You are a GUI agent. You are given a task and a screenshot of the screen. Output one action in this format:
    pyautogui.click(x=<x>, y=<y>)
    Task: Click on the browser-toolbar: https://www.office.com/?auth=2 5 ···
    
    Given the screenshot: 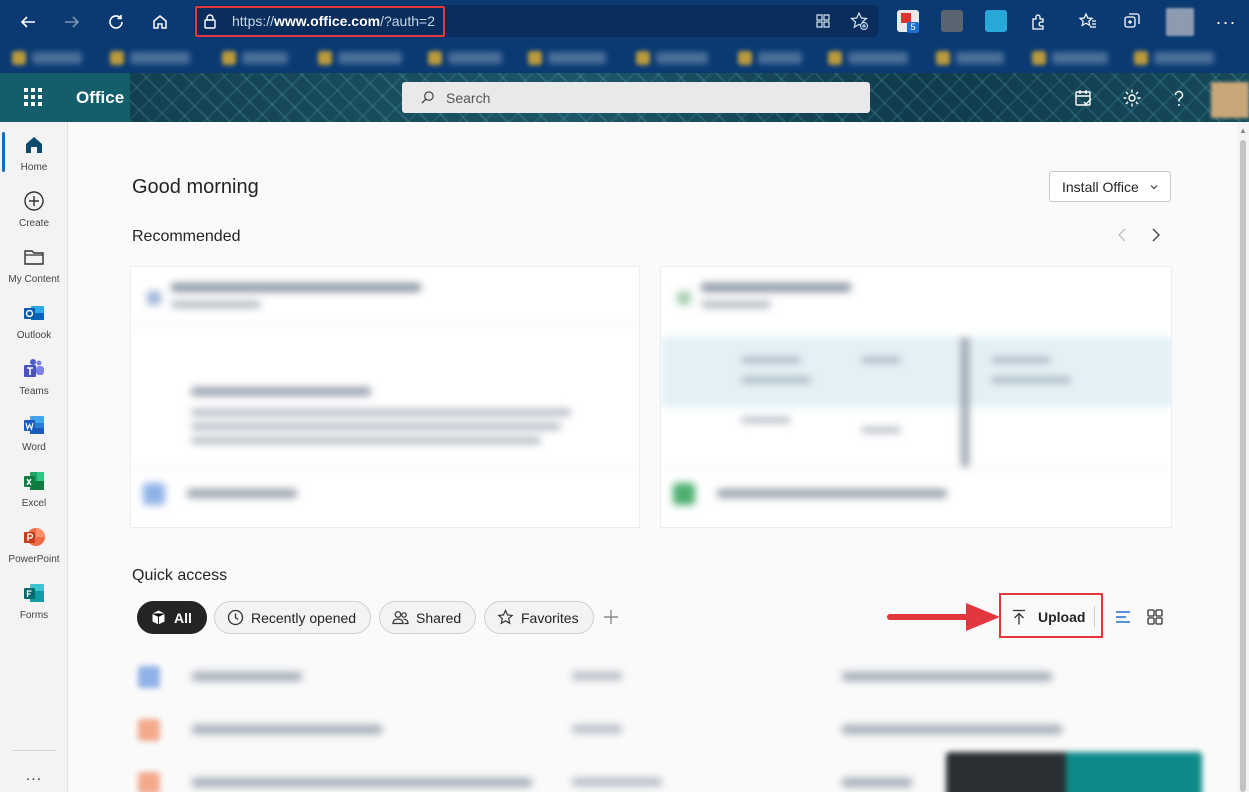 What is the action you would take?
    pyautogui.click(x=624, y=22)
    